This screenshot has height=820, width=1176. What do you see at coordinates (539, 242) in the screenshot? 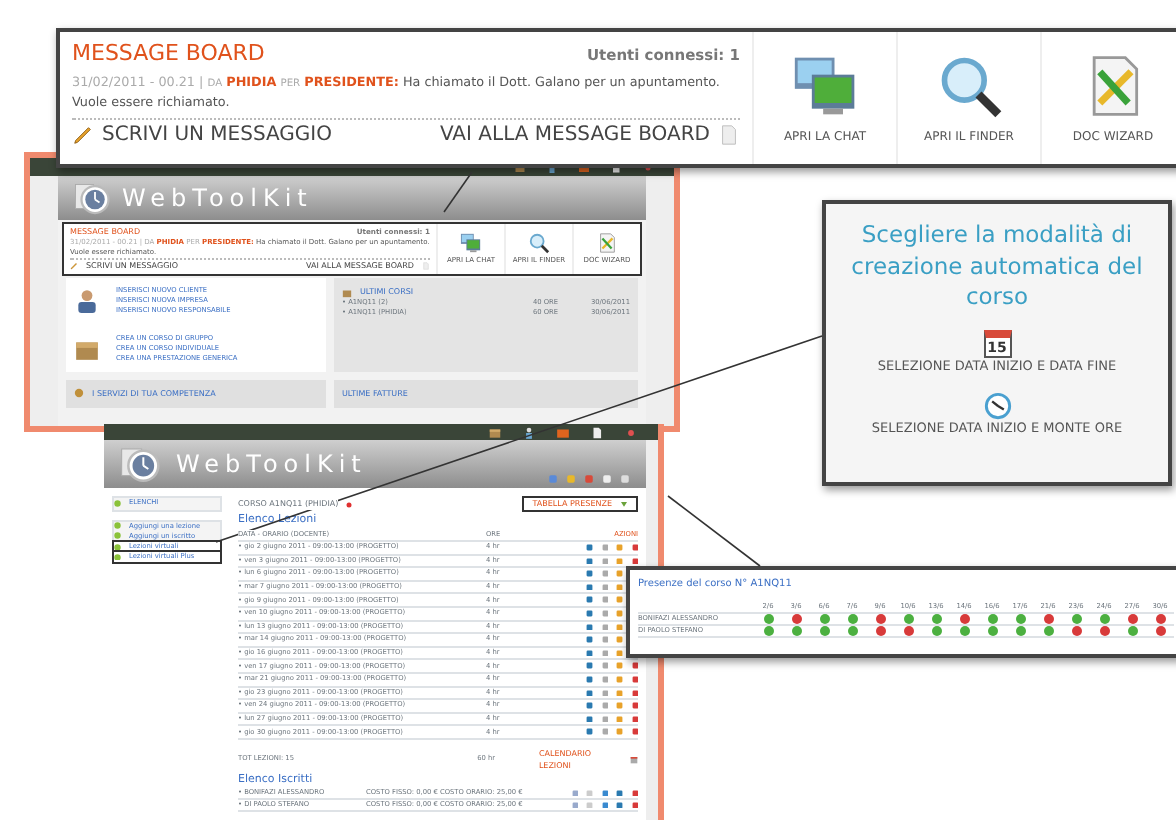
I see `magnifier-icon` at bounding box center [539, 242].